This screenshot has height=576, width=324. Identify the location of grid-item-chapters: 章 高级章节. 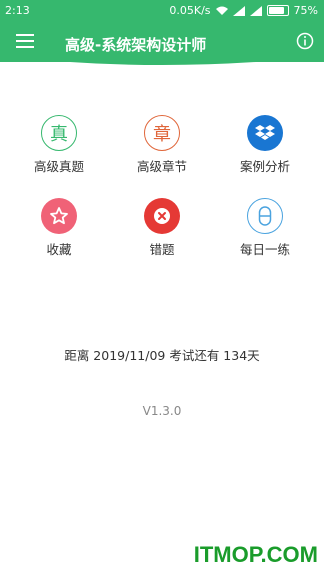
(162, 145).